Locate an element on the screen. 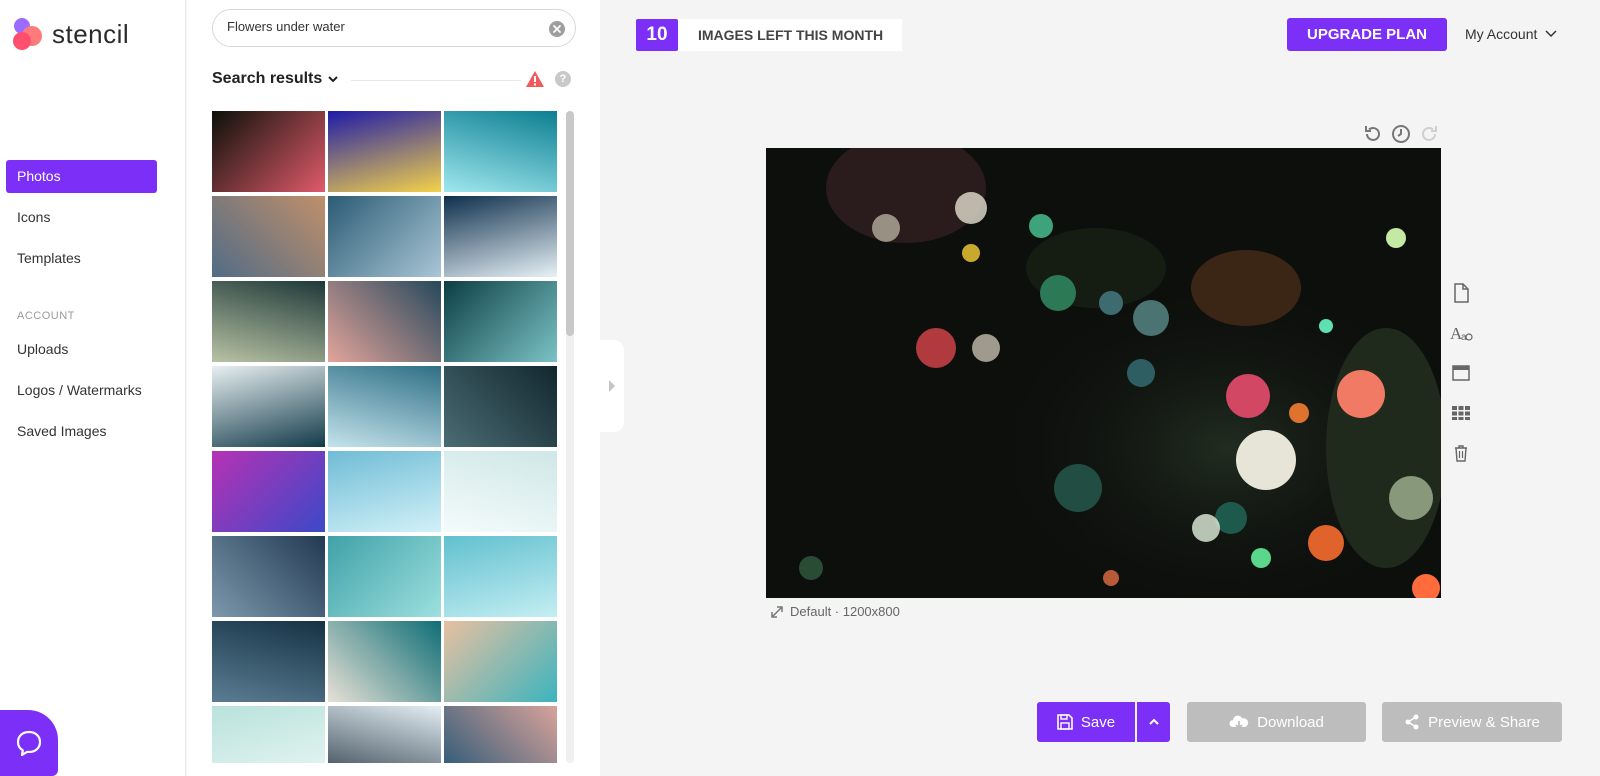  grid-icon is located at coordinates (1461, 413).